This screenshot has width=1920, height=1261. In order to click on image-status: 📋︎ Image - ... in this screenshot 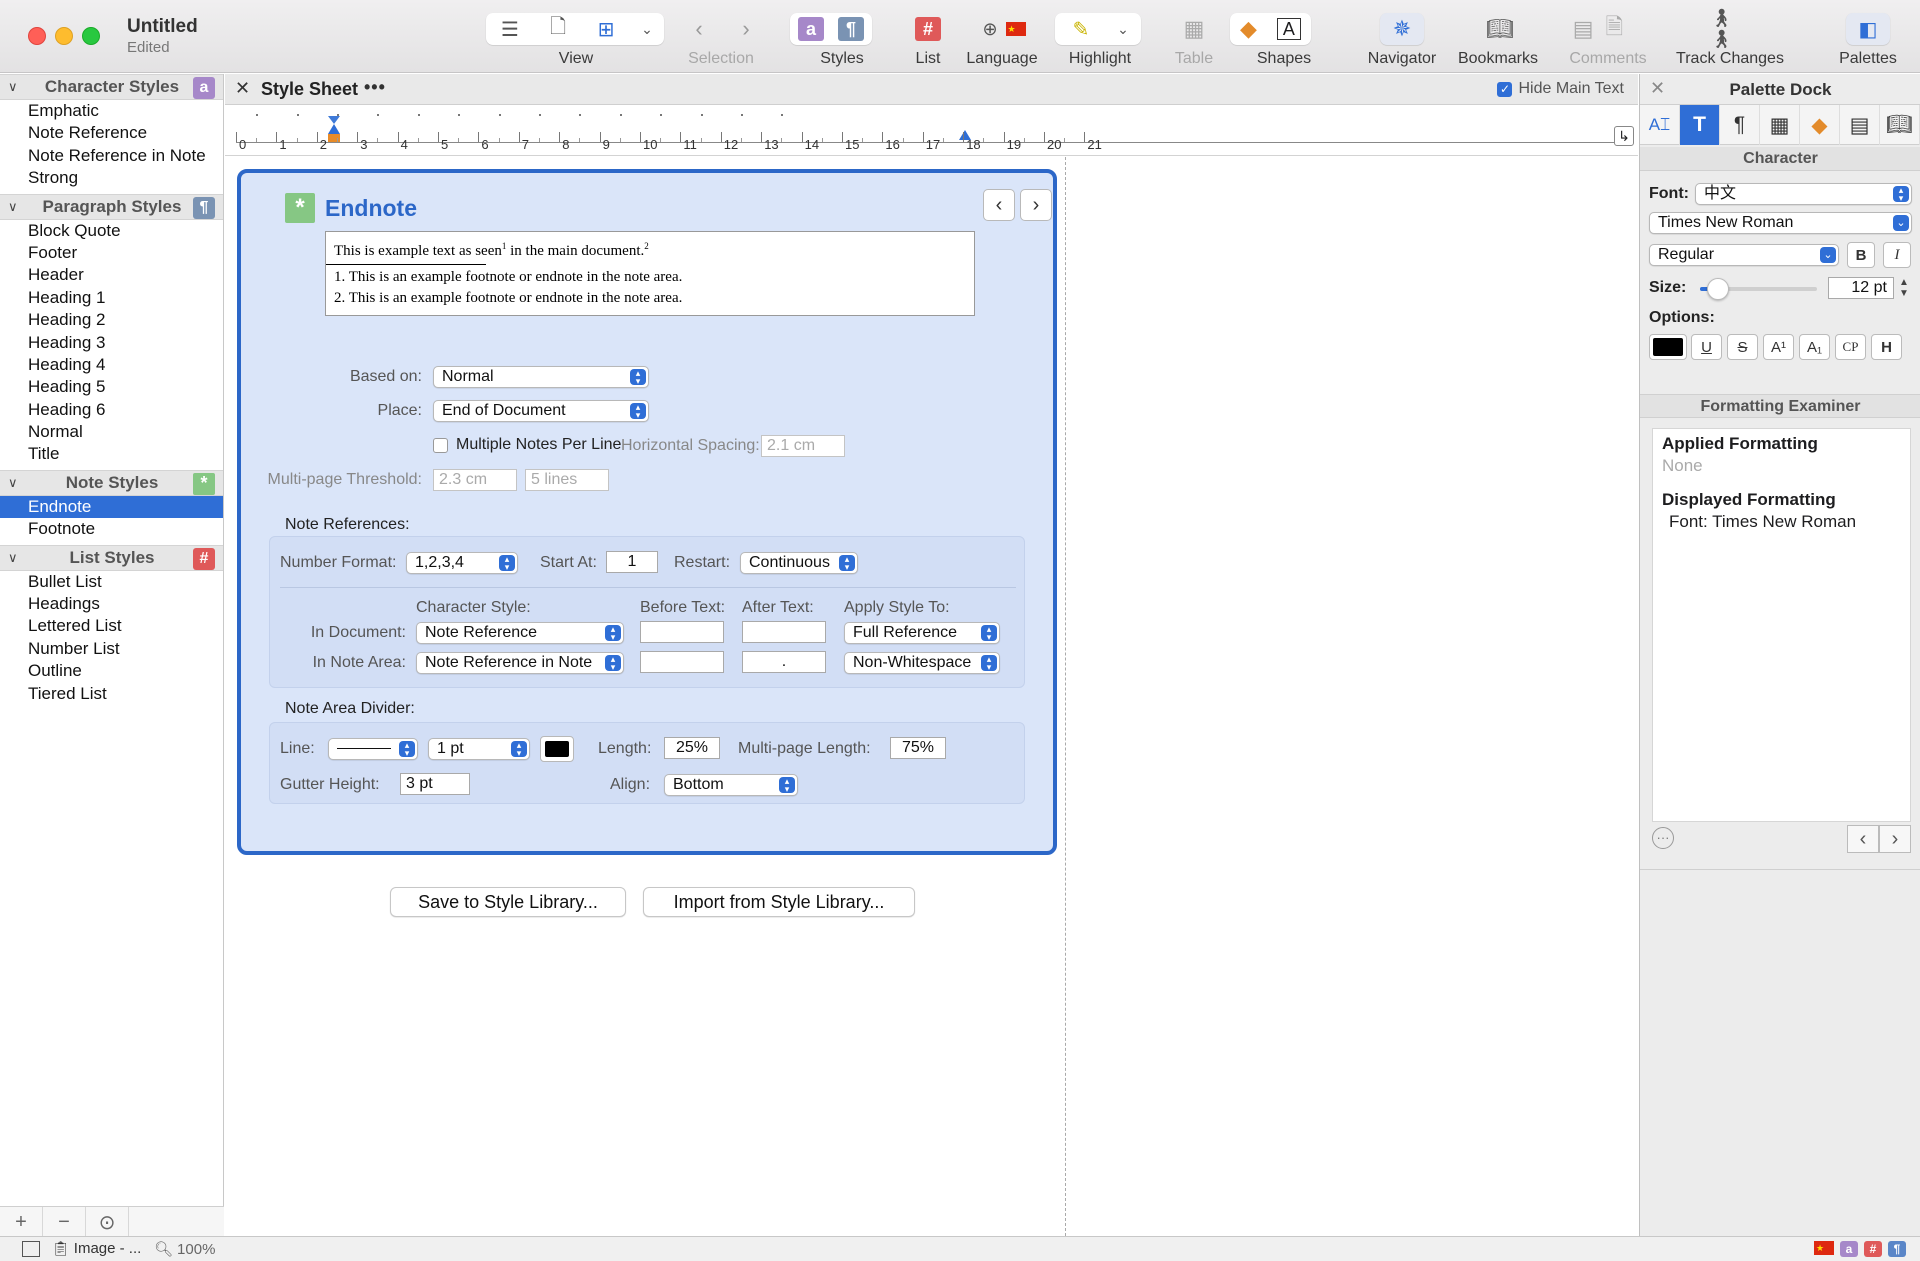, I will do `click(96, 1248)`.